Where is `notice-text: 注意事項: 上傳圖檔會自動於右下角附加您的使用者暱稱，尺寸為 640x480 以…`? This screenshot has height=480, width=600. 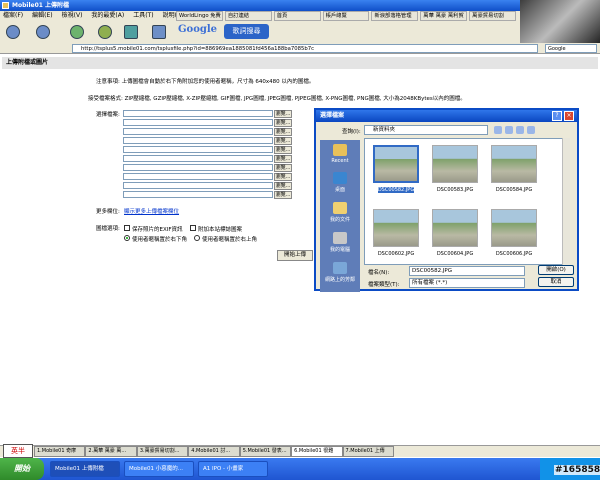
notice-text: 注意事項: 上傳圖檔會自動於右下角附加您的使用者暱稱，尺寸為 640x480 以… is located at coordinates (205, 82).